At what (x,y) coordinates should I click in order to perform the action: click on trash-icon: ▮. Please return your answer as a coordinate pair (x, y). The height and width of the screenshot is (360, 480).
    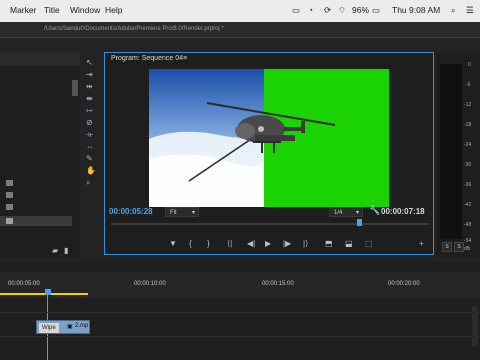
    Looking at the image, I should click on (66, 250).